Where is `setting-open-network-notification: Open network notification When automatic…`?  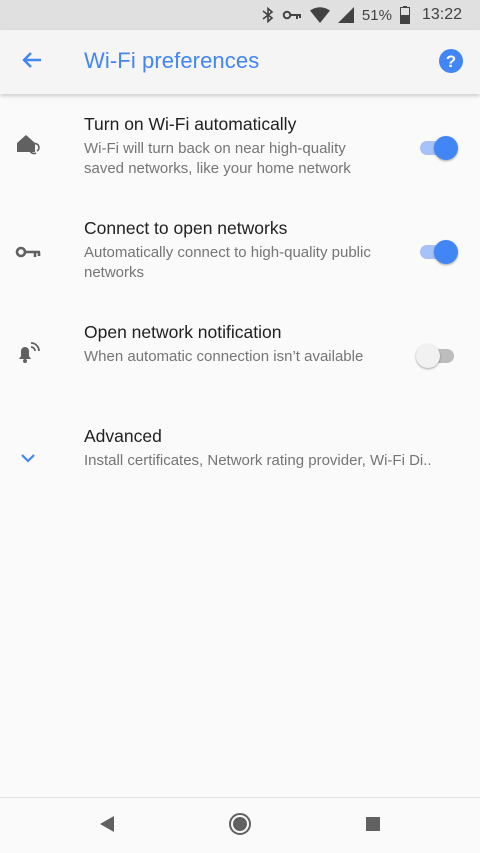
setting-open-network-notification: Open network notification When automatic… is located at coordinates (240, 354).